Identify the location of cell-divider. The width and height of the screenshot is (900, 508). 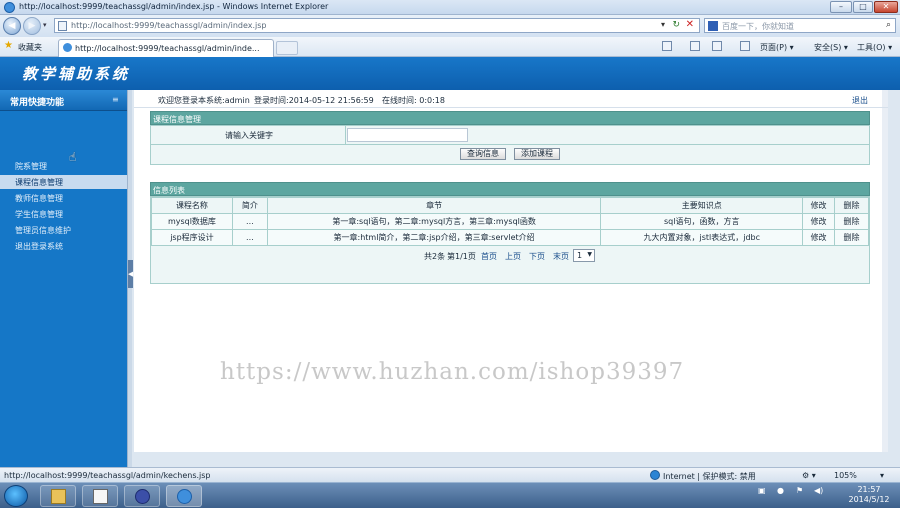
(345, 135).